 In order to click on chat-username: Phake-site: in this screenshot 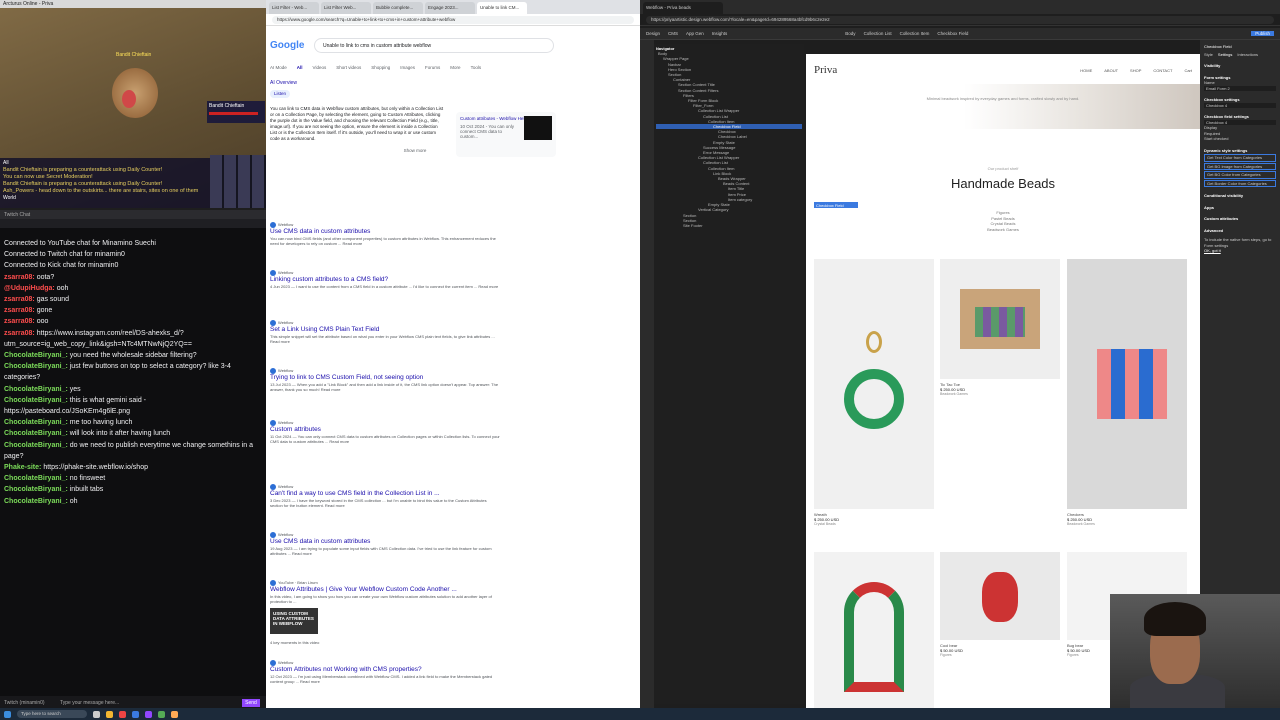, I will do `click(22, 467)`.